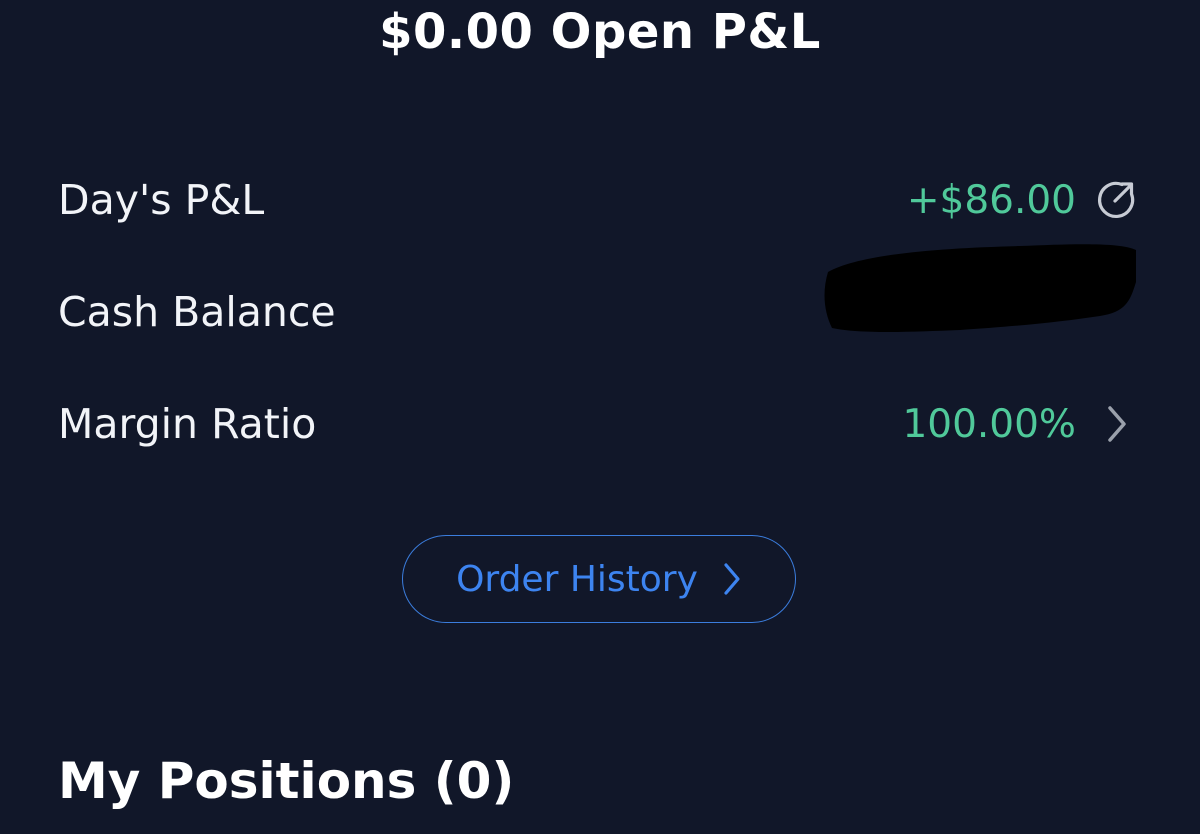 This screenshot has width=1200, height=834. Describe the element at coordinates (989, 424) in the screenshot. I see `margin-ratio-value: 100.00%` at that location.